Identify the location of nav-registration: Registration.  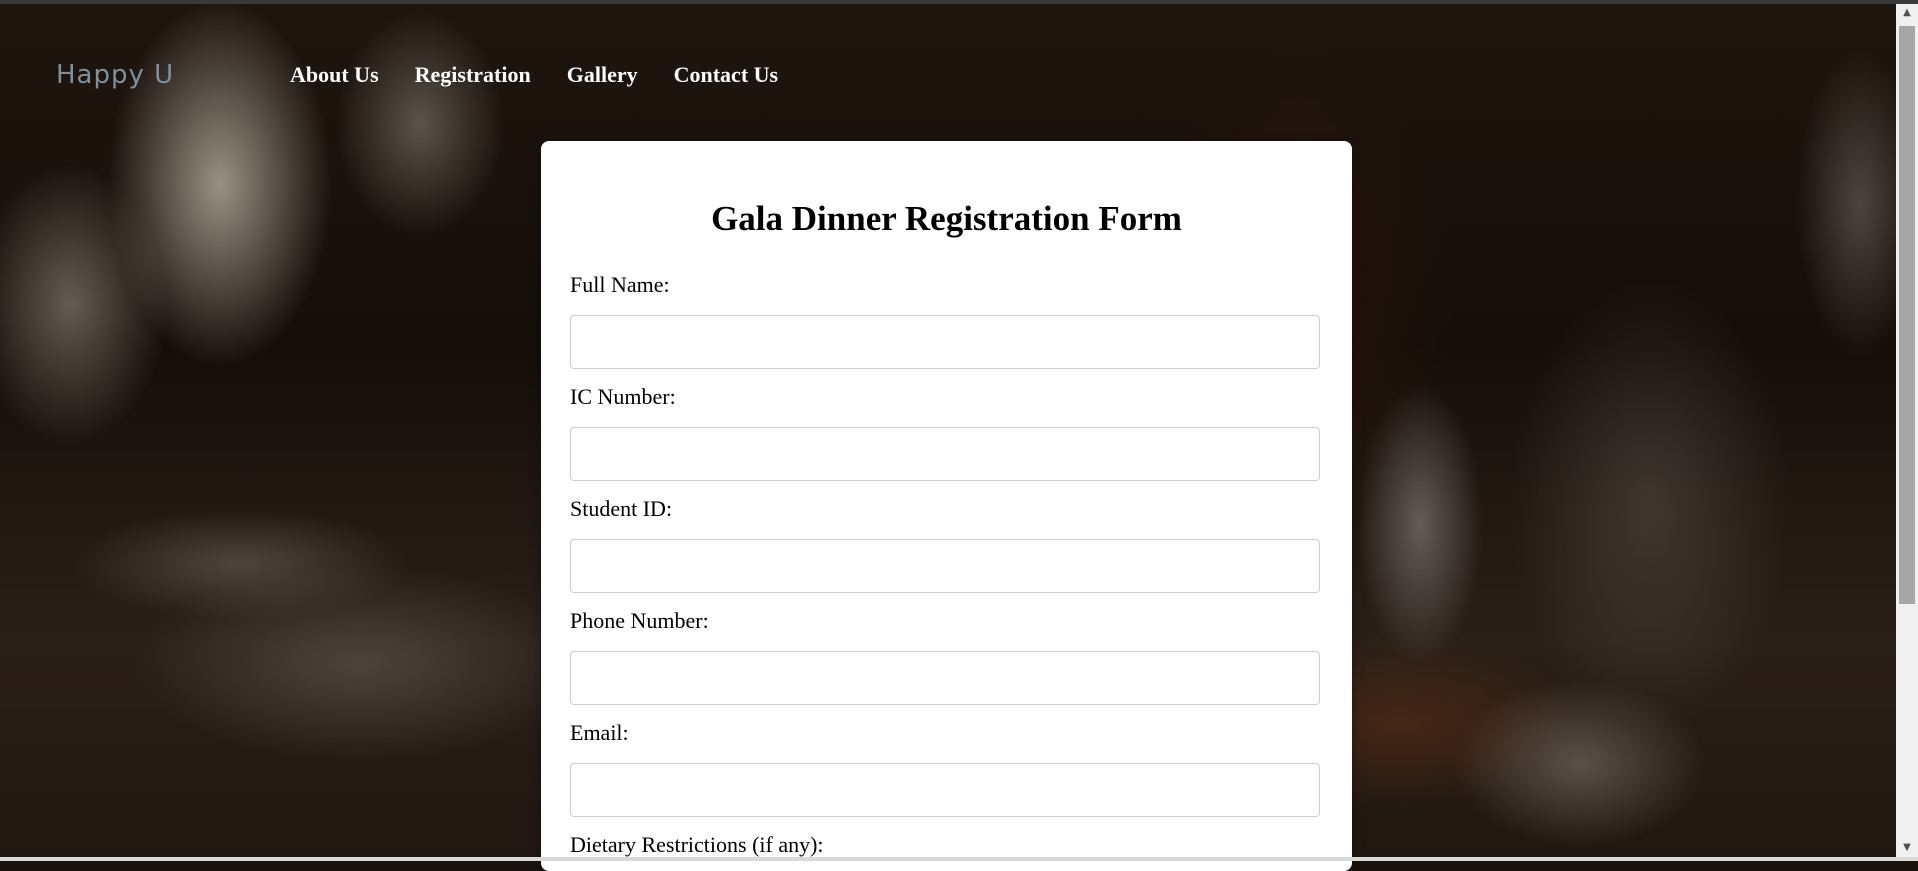
(473, 75).